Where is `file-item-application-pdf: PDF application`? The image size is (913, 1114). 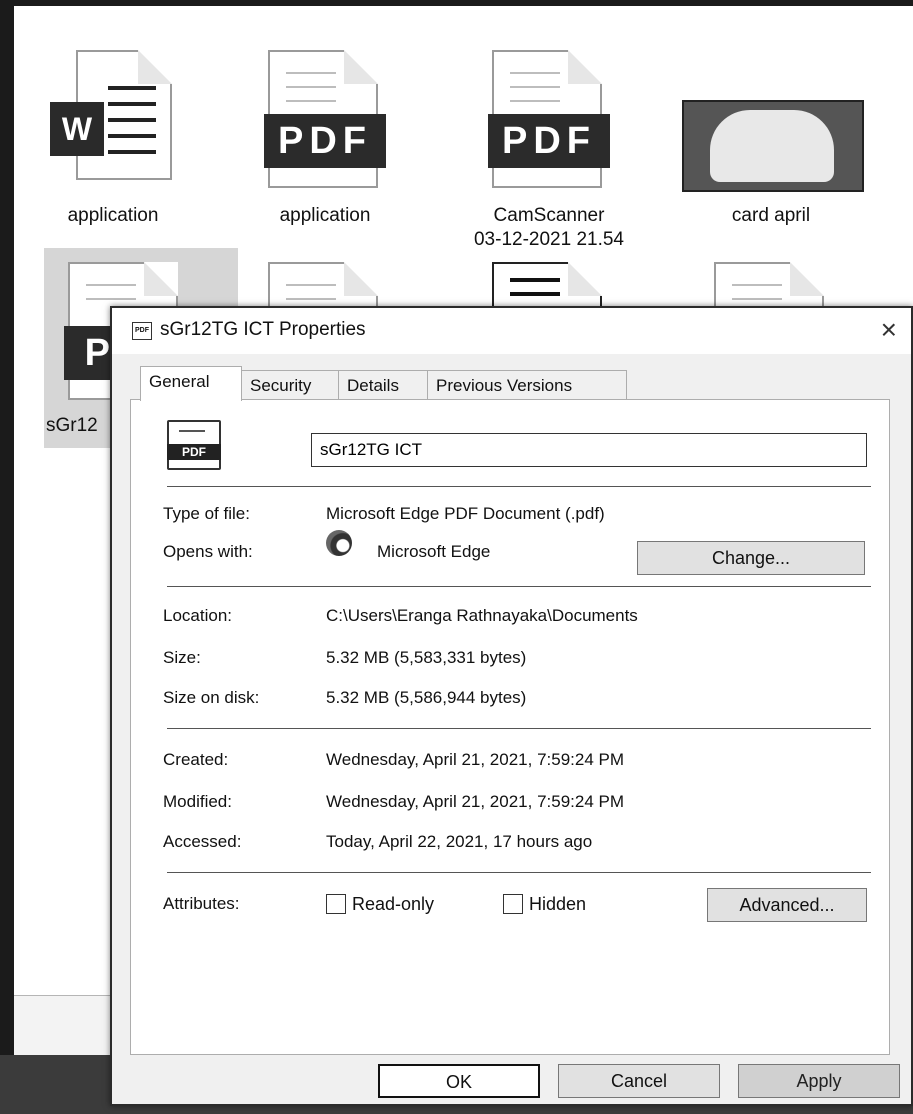 file-item-application-pdf: PDF application is located at coordinates (325, 137).